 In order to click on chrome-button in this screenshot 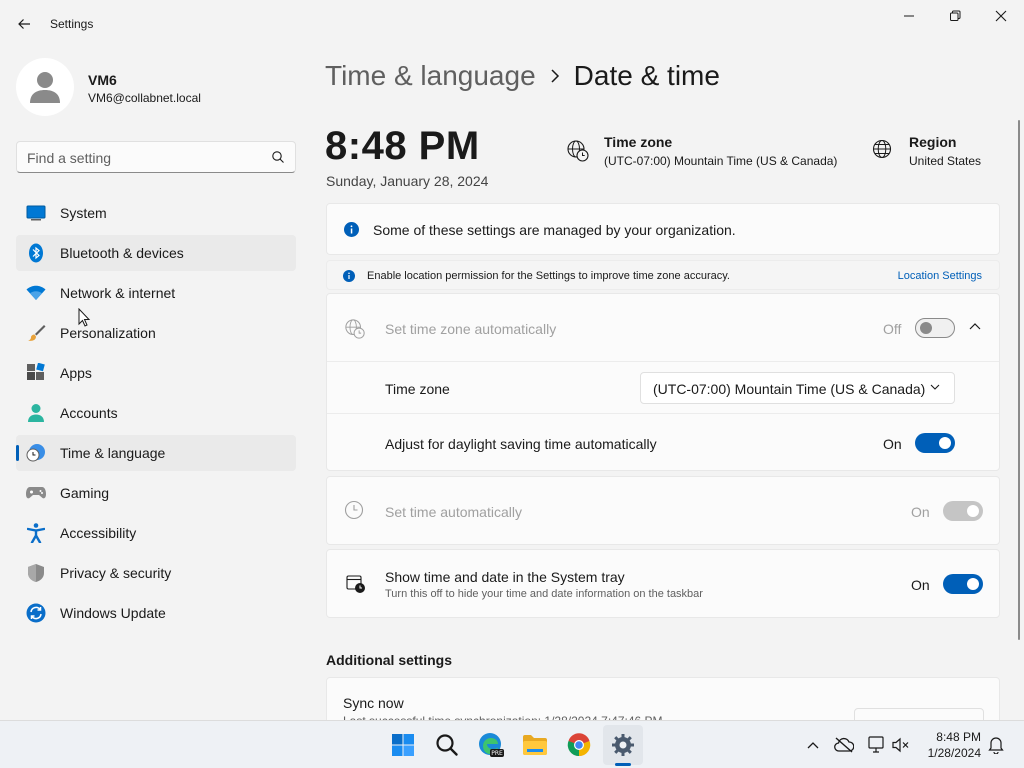, I will do `click(579, 745)`.